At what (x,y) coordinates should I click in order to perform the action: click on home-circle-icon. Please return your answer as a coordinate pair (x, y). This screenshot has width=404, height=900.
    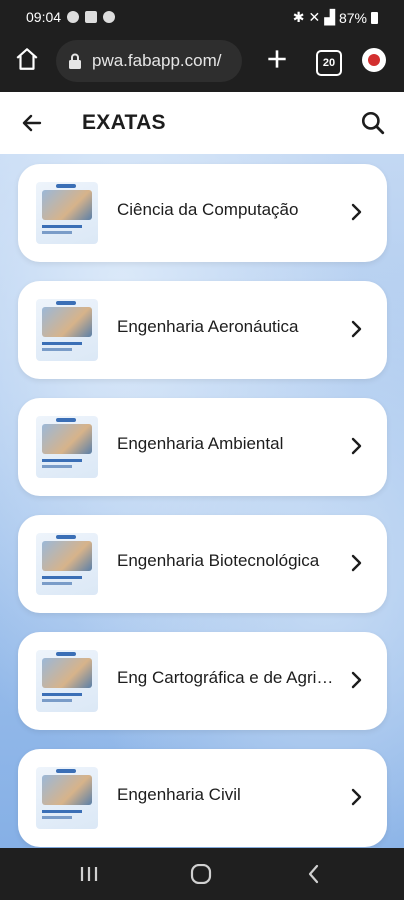
    Looking at the image, I should click on (201, 874).